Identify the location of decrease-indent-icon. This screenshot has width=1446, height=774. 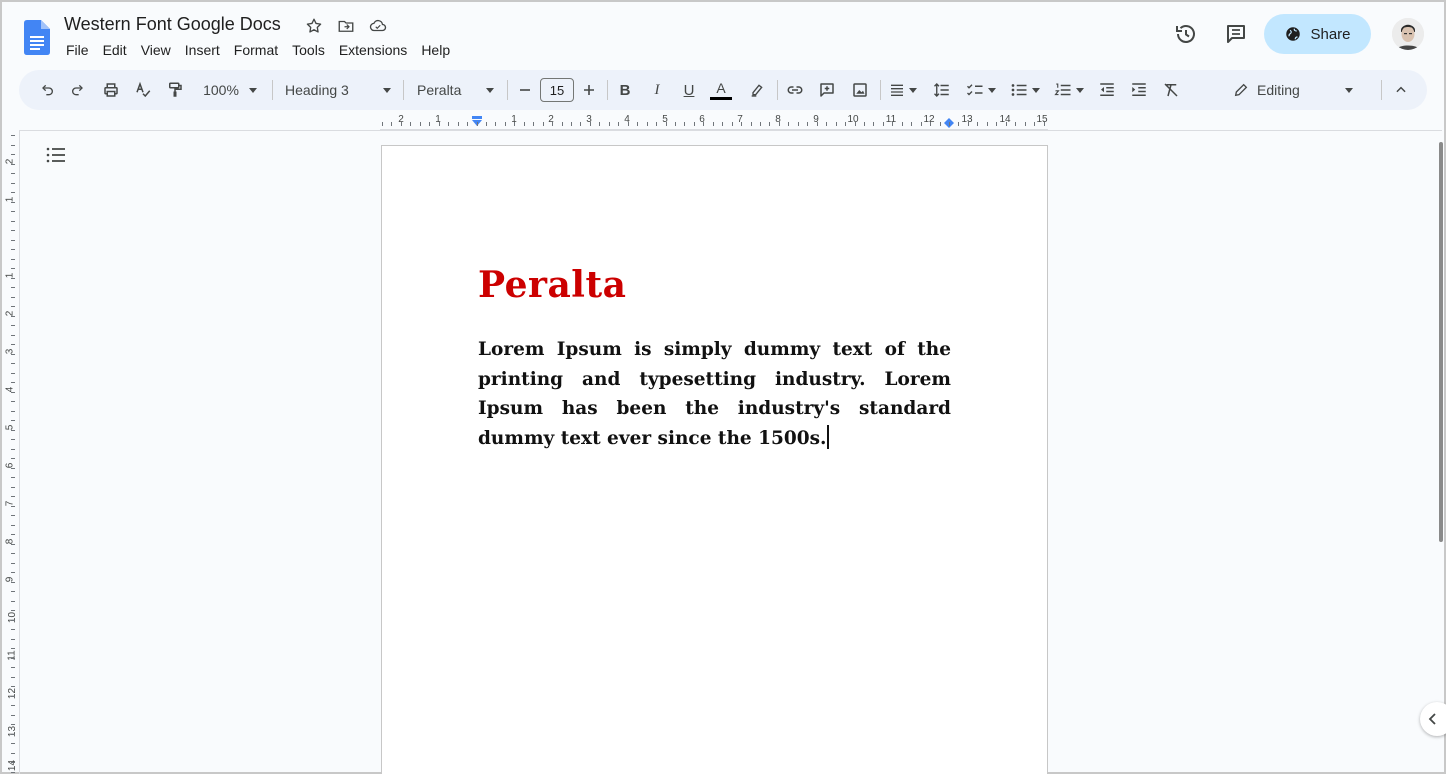
(1107, 90).